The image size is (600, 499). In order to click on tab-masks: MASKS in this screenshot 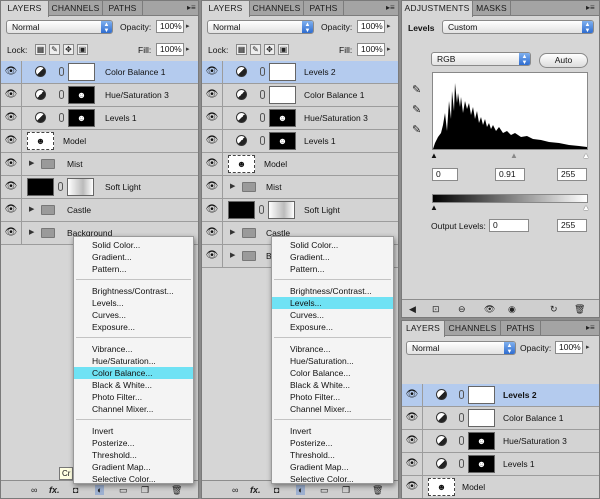, I will do `click(492, 8)`.